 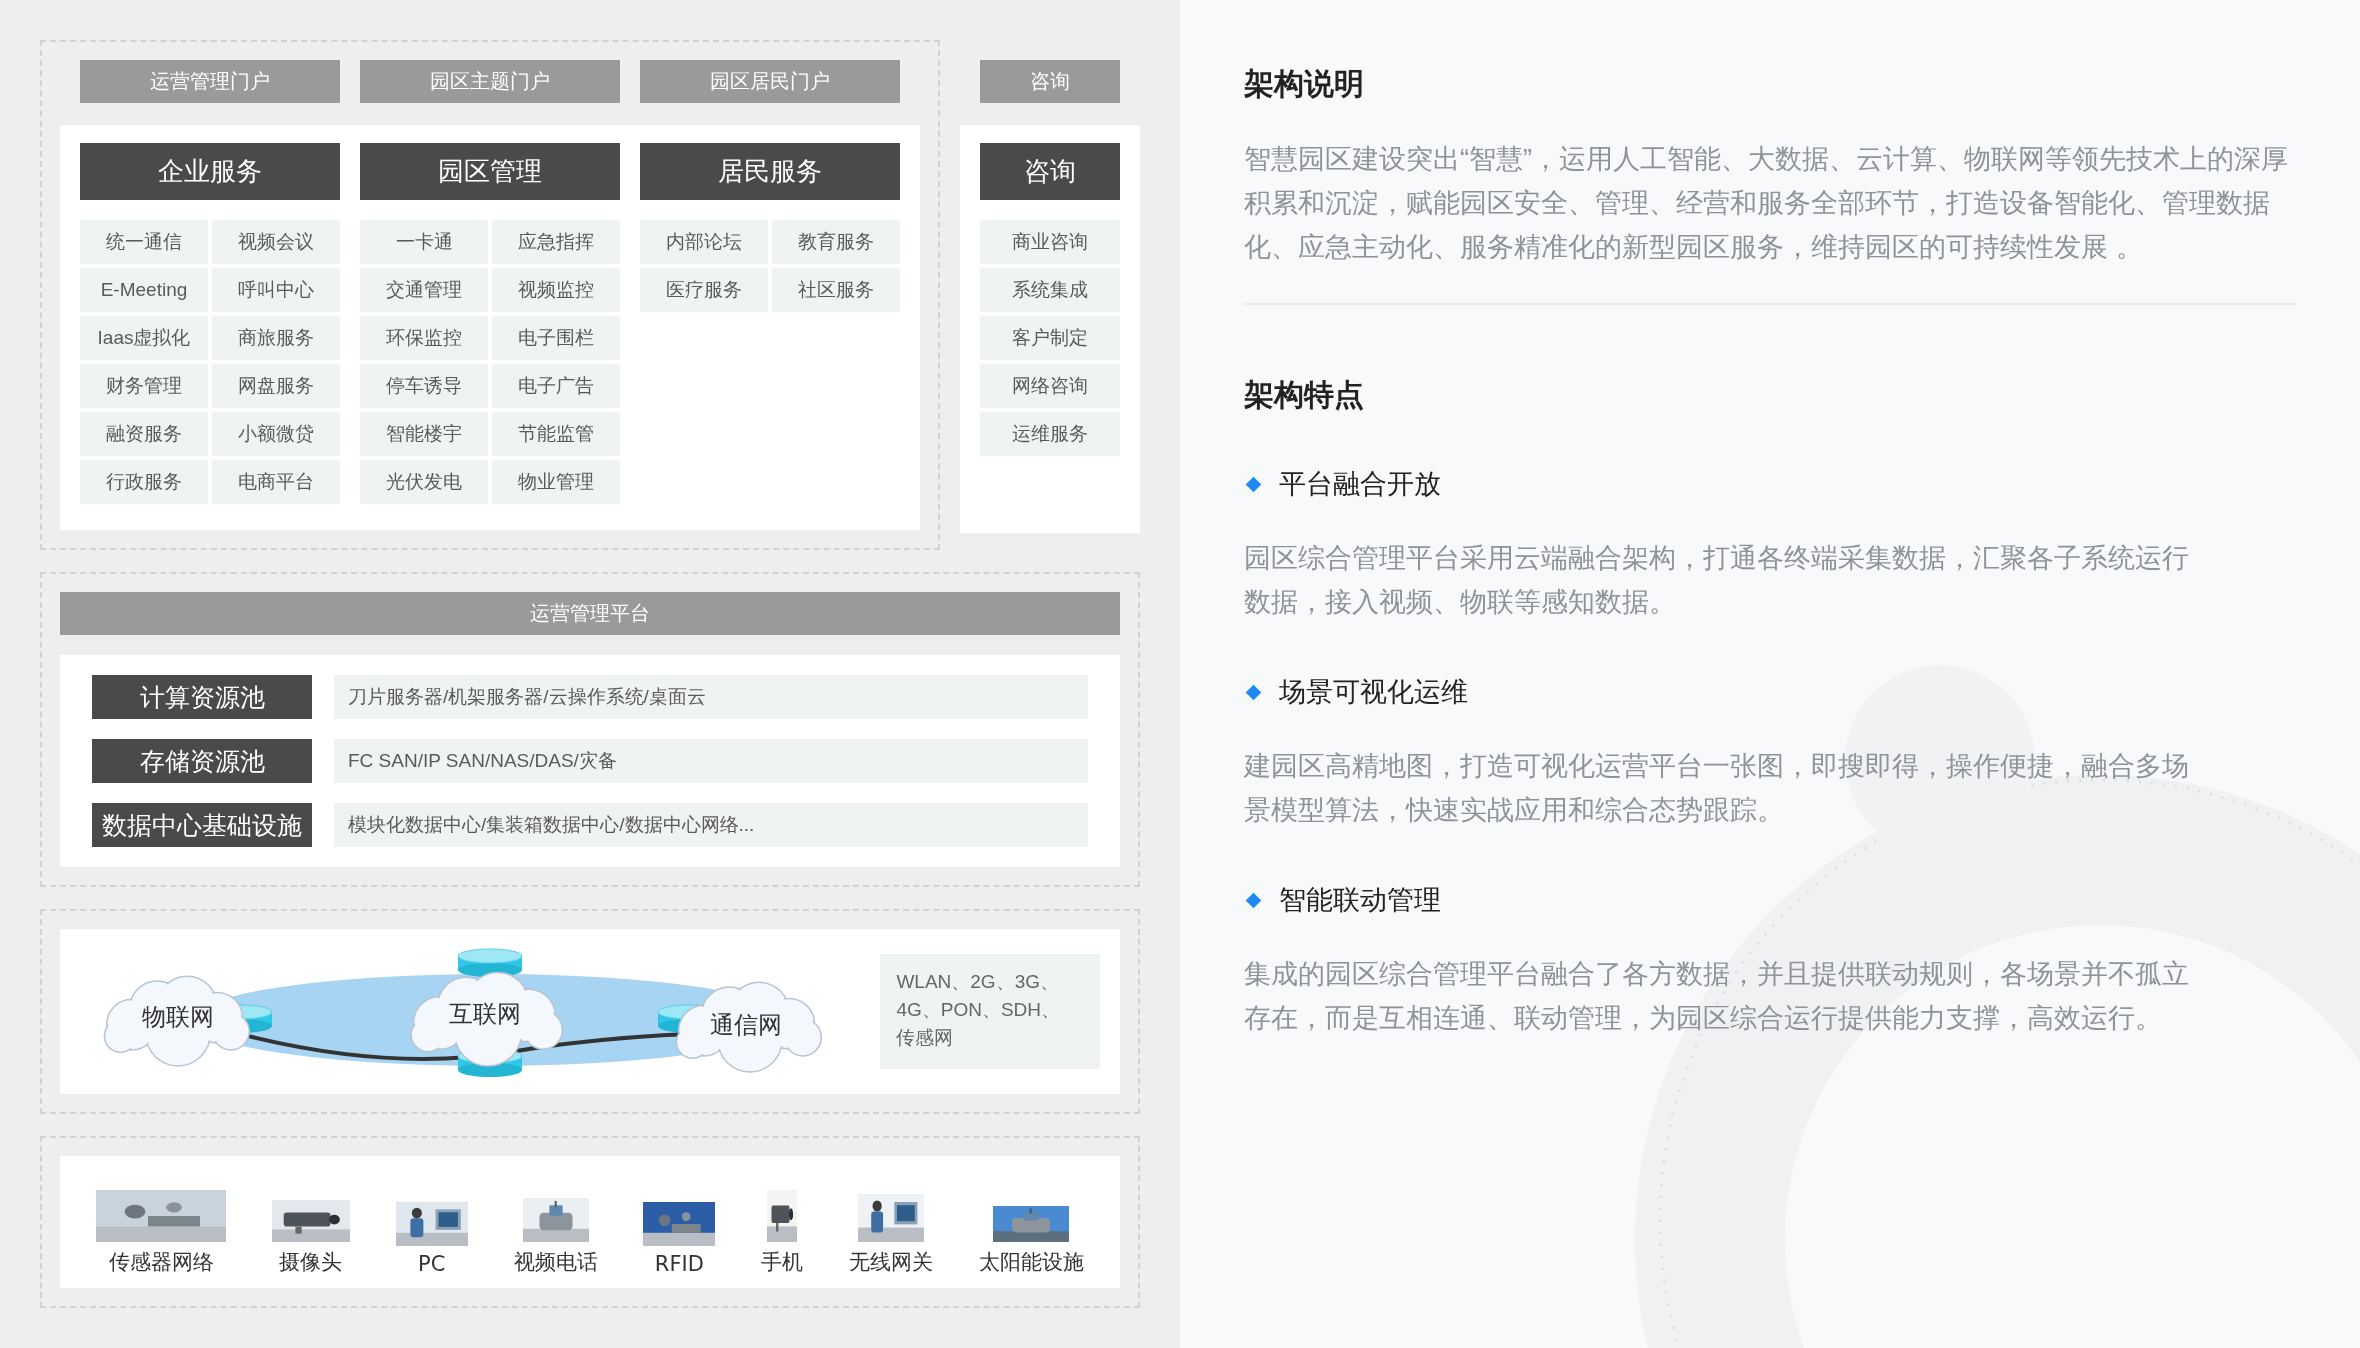 I want to click on service-item: 物业管理, so click(x=556, y=482).